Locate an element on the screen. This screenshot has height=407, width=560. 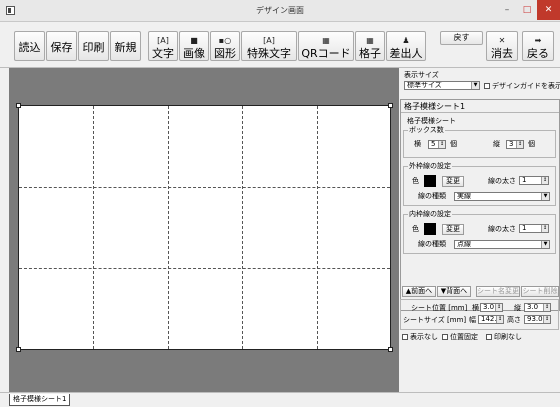
inner-color-change-button: 変更 is located at coordinates (453, 229).